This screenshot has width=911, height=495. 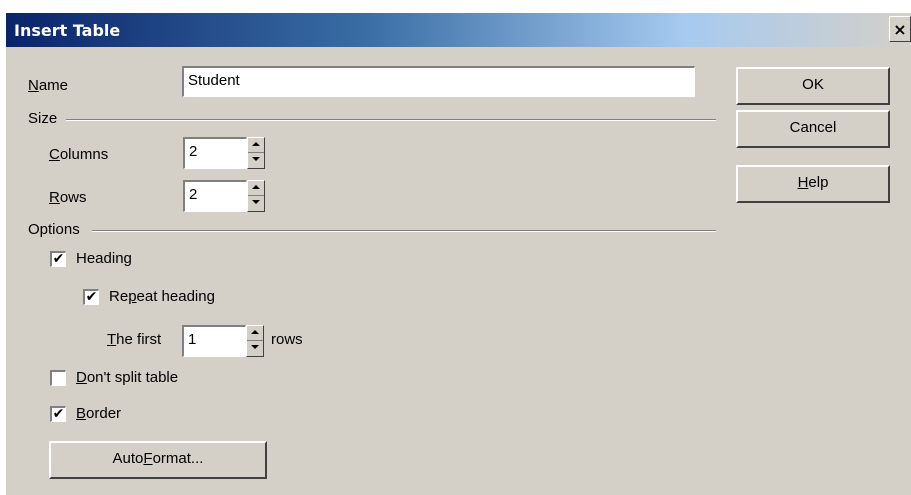 I want to click on the-first-increment, so click(x=255, y=333).